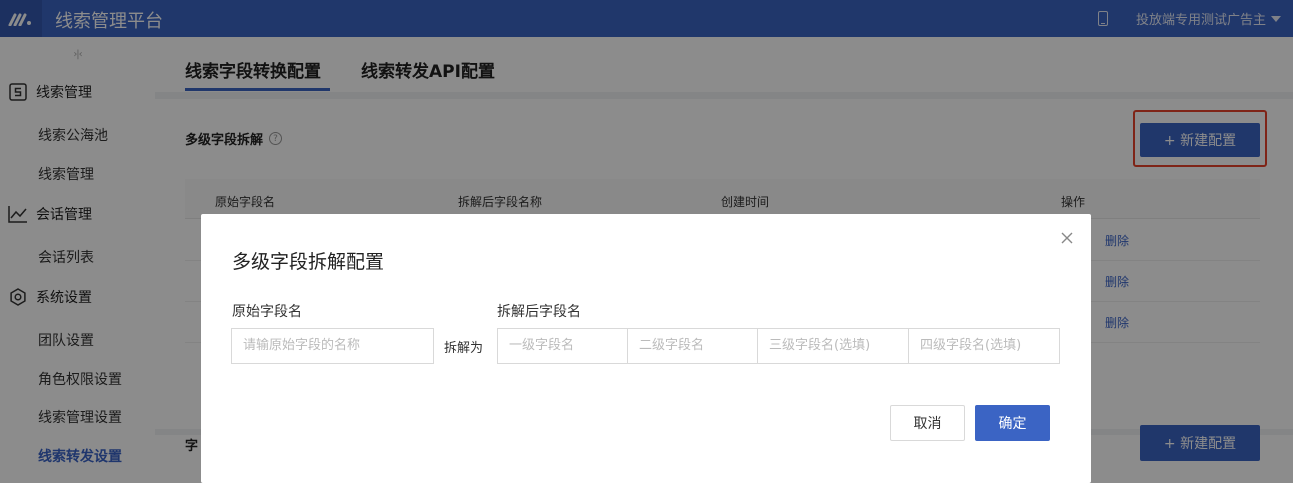  I want to click on split-connector-label: 拆解为, so click(464, 348).